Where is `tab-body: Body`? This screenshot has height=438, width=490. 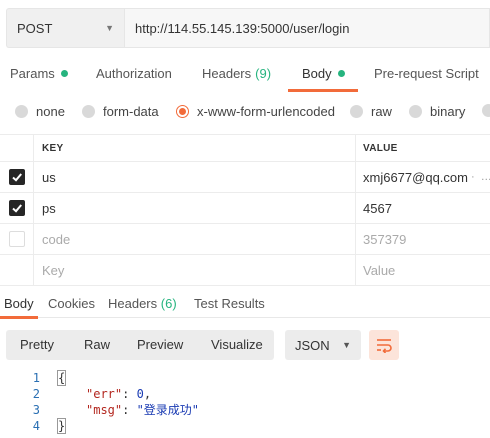 tab-body: Body is located at coordinates (323, 73).